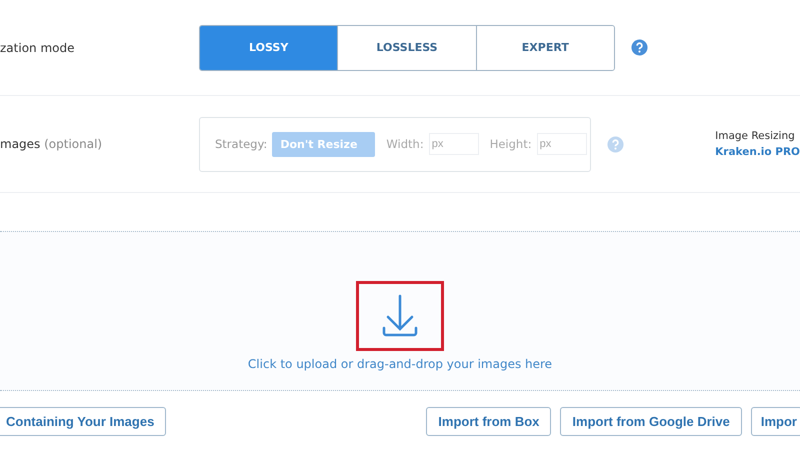  What do you see at coordinates (639, 47) in the screenshot?
I see `help-icon` at bounding box center [639, 47].